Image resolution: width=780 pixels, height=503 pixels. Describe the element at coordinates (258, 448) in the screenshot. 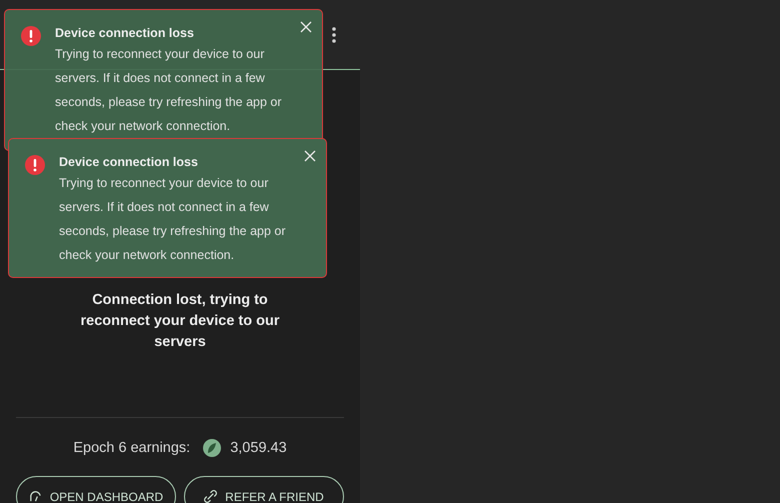

I see `earnings-value: 3,059.43` at that location.